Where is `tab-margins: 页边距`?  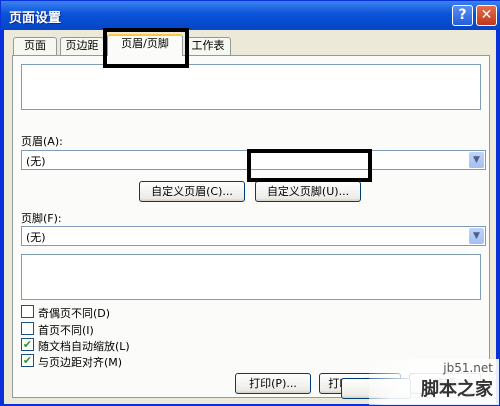
tab-margins: 页边距 is located at coordinates (82, 46).